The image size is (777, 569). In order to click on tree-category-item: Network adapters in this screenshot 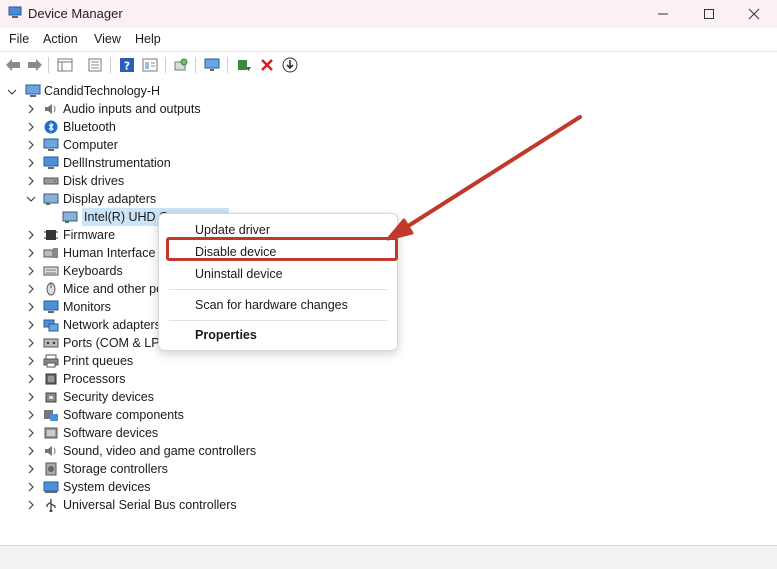, I will do `click(112, 325)`.